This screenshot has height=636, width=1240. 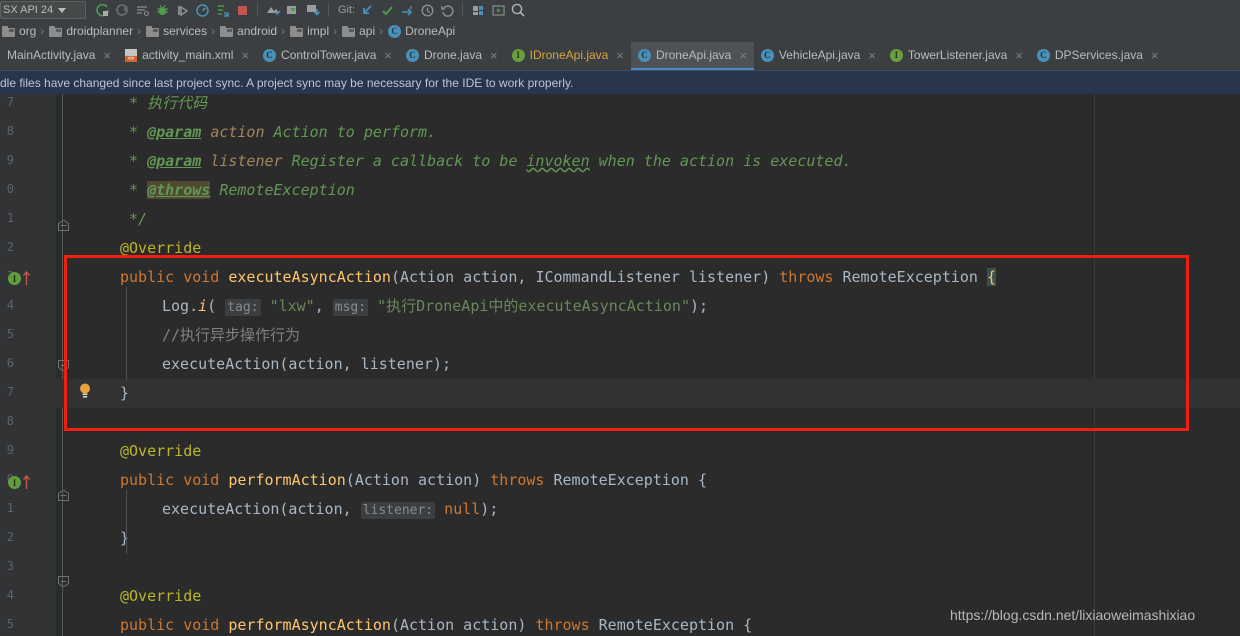 I want to click on code-line: * 执行代码, so click(x=163, y=106).